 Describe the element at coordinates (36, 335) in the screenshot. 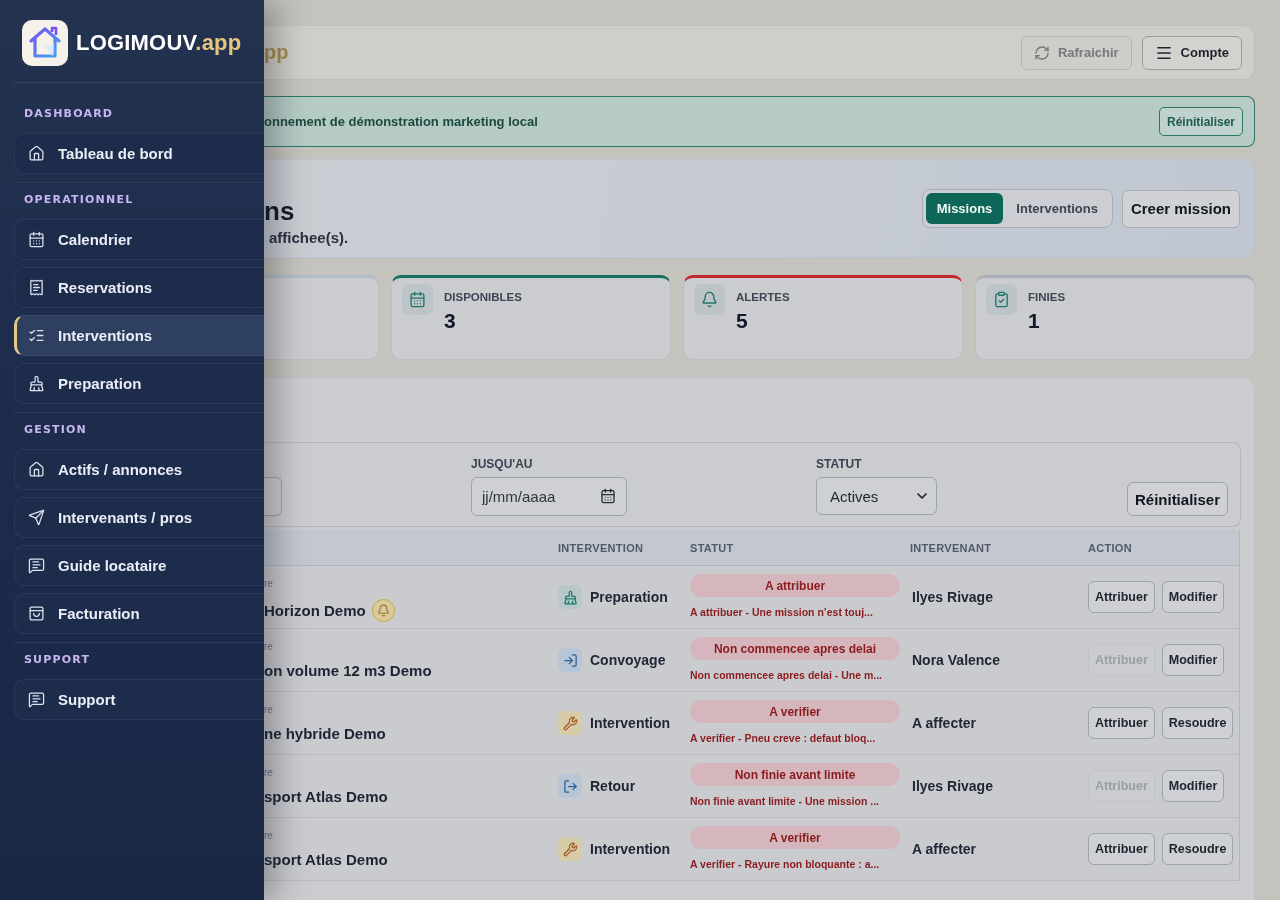

I see `checklist-icon` at that location.